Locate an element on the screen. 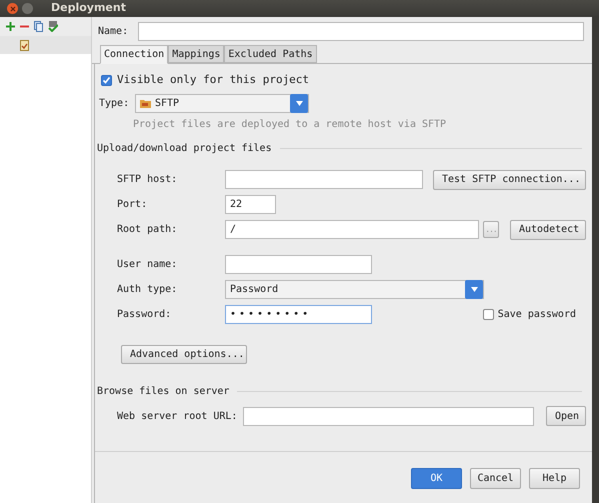 Image resolution: width=599 pixels, height=503 pixels. field-label: Port: is located at coordinates (132, 205).